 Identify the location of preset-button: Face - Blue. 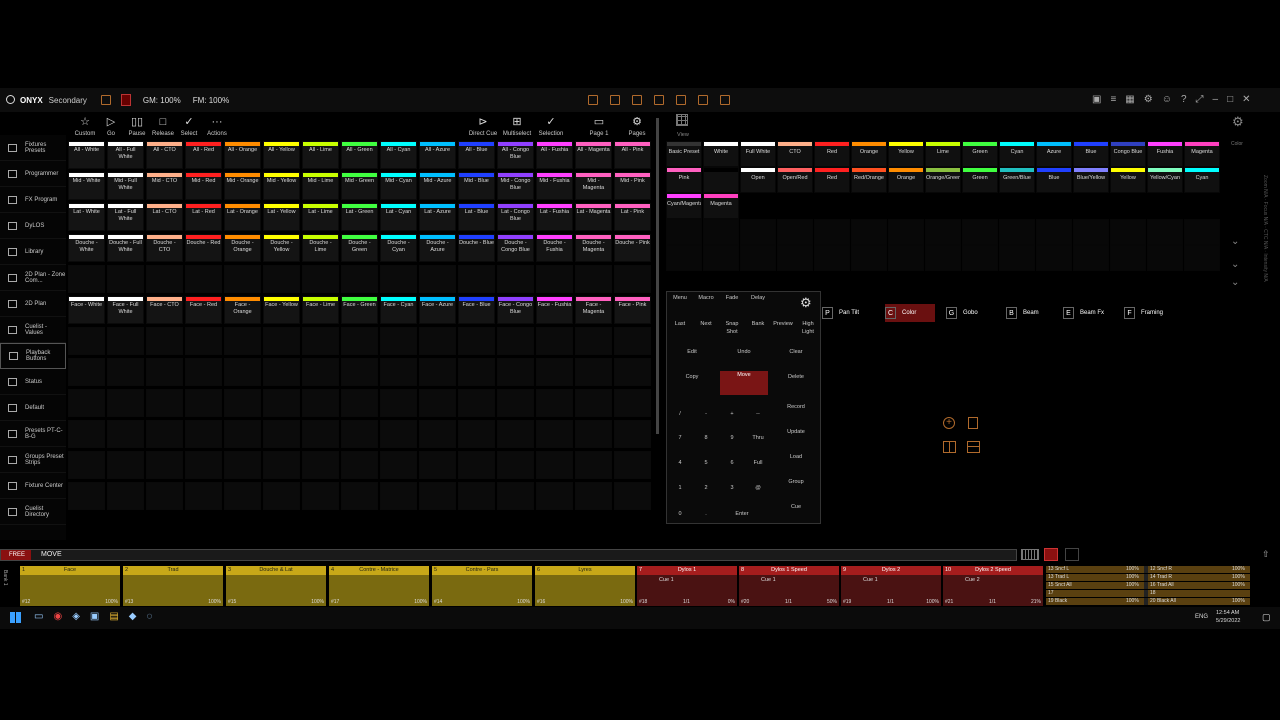
(476, 310).